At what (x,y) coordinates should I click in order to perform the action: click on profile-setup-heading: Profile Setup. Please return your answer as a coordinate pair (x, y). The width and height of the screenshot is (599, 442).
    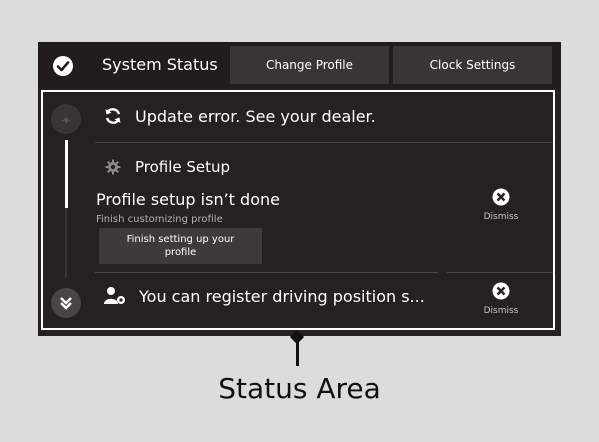
    Looking at the image, I should click on (167, 167).